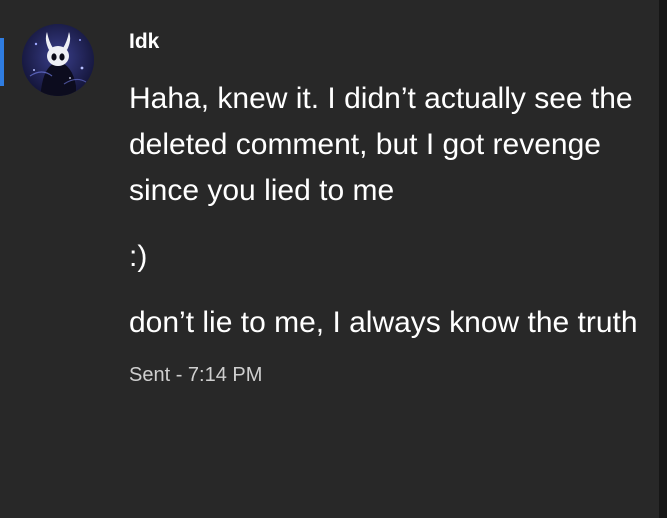 This screenshot has height=518, width=667. I want to click on message-paragraph: don’t lie to me, I always know the truth, so click(383, 322).